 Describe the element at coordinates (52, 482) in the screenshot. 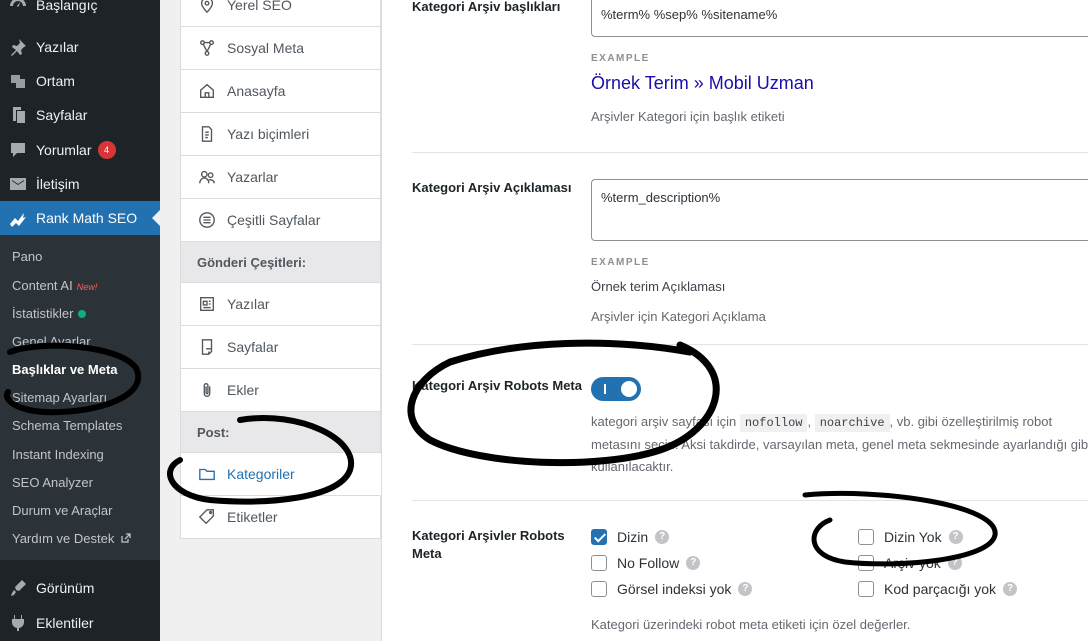

I see `submenu-seo-analyzer: SEO Analyzer` at that location.